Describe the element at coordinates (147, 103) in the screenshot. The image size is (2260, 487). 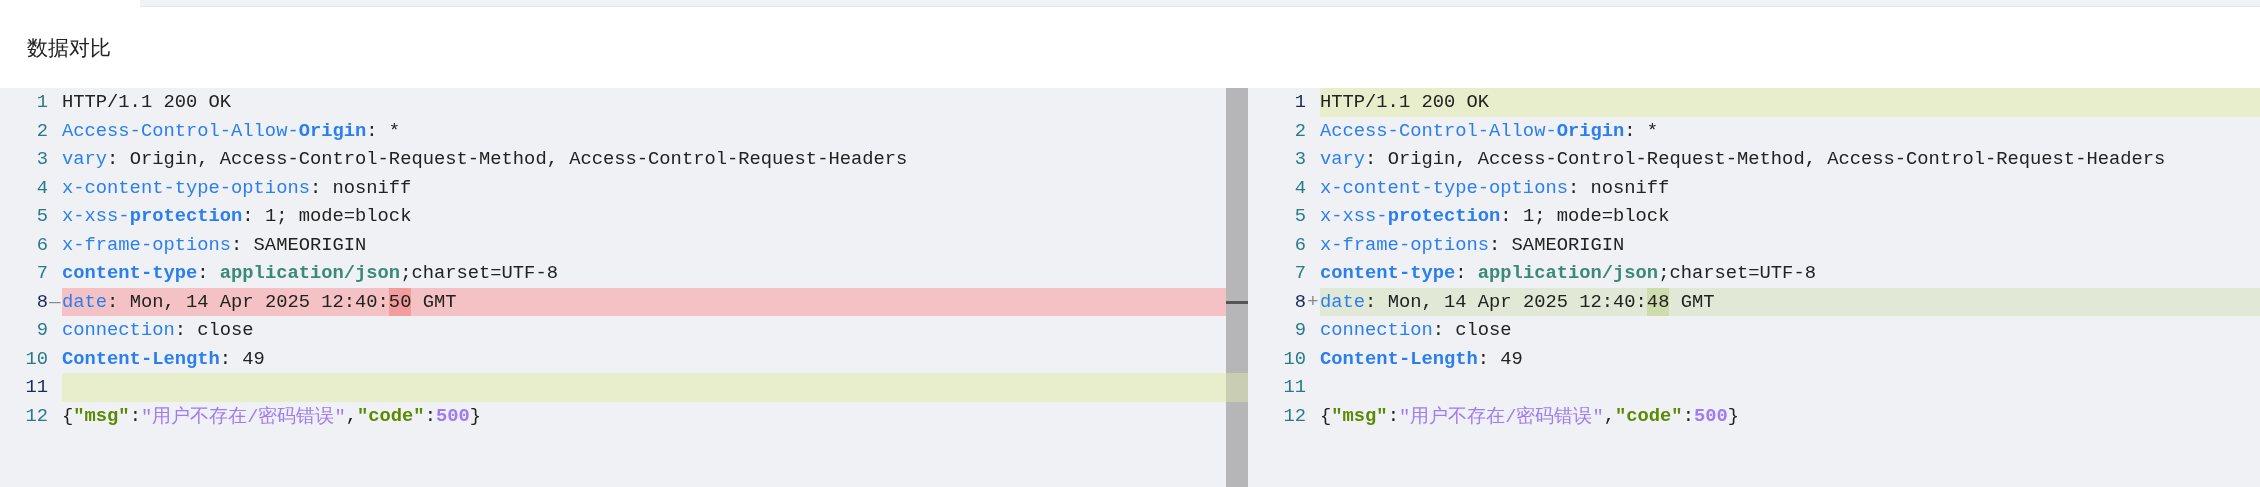
I see `code-line: HTTP/1.1 200 OK` at that location.